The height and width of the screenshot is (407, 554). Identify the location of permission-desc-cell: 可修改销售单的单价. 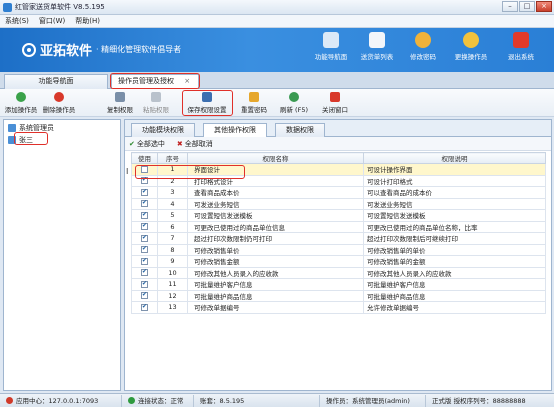
(454, 249).